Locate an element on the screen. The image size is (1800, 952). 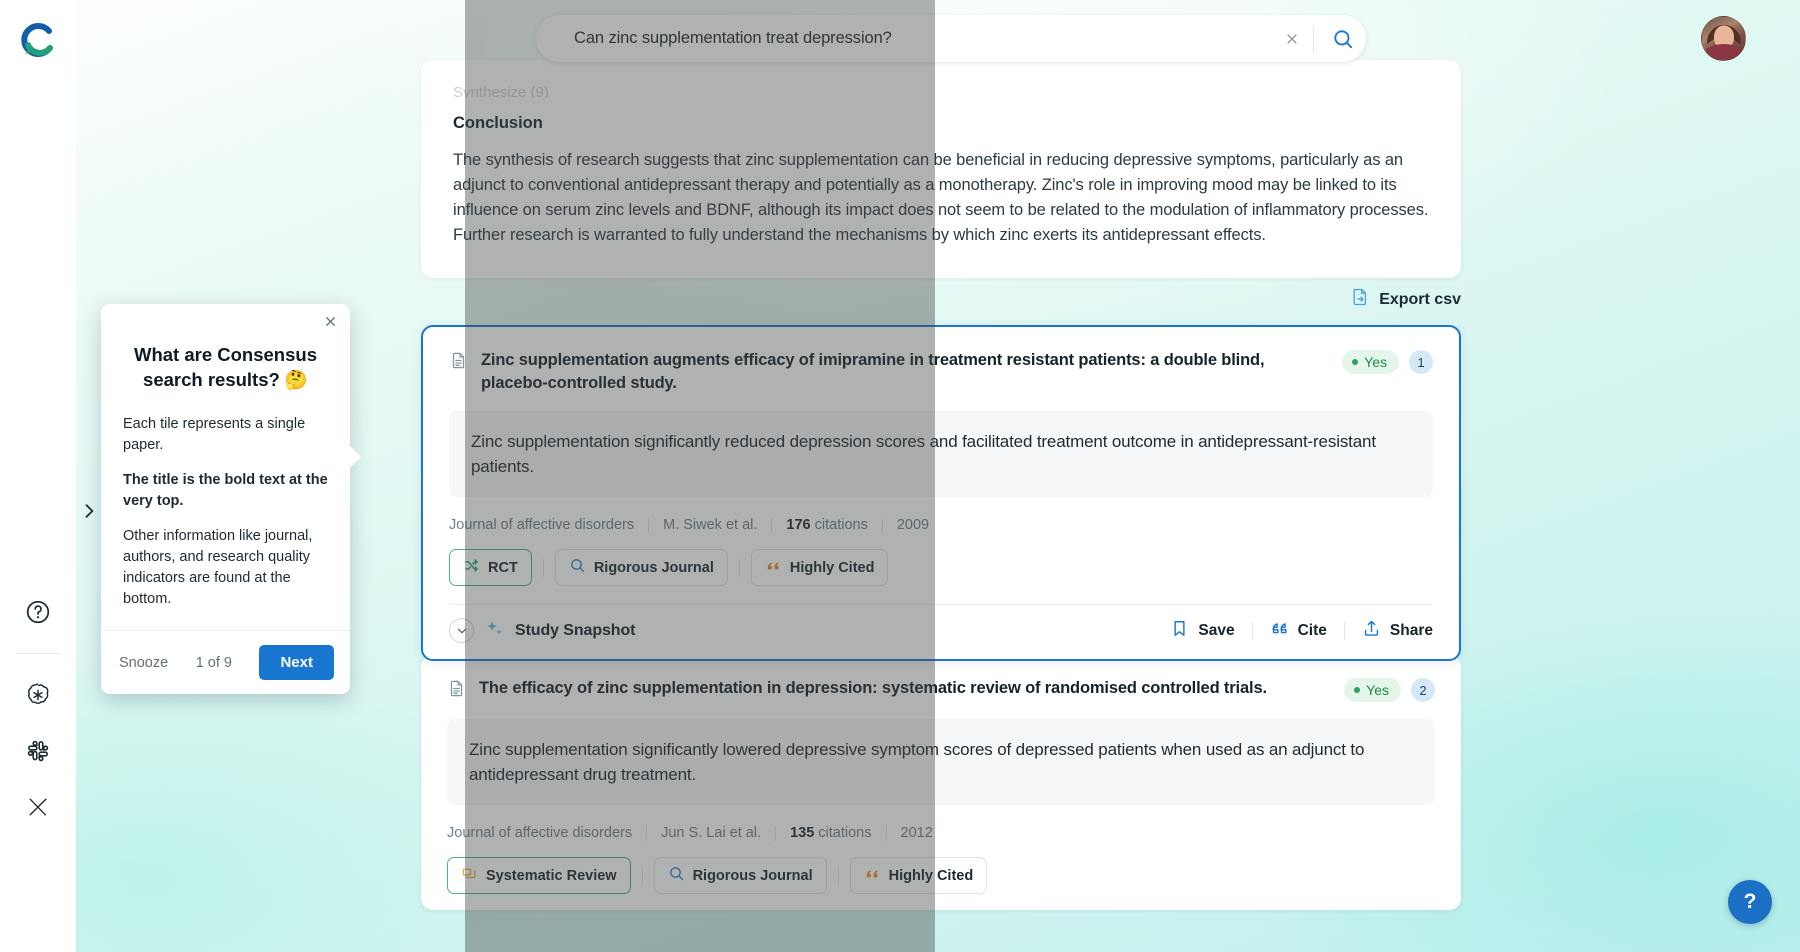
save-button: Save is located at coordinates (1202, 631).